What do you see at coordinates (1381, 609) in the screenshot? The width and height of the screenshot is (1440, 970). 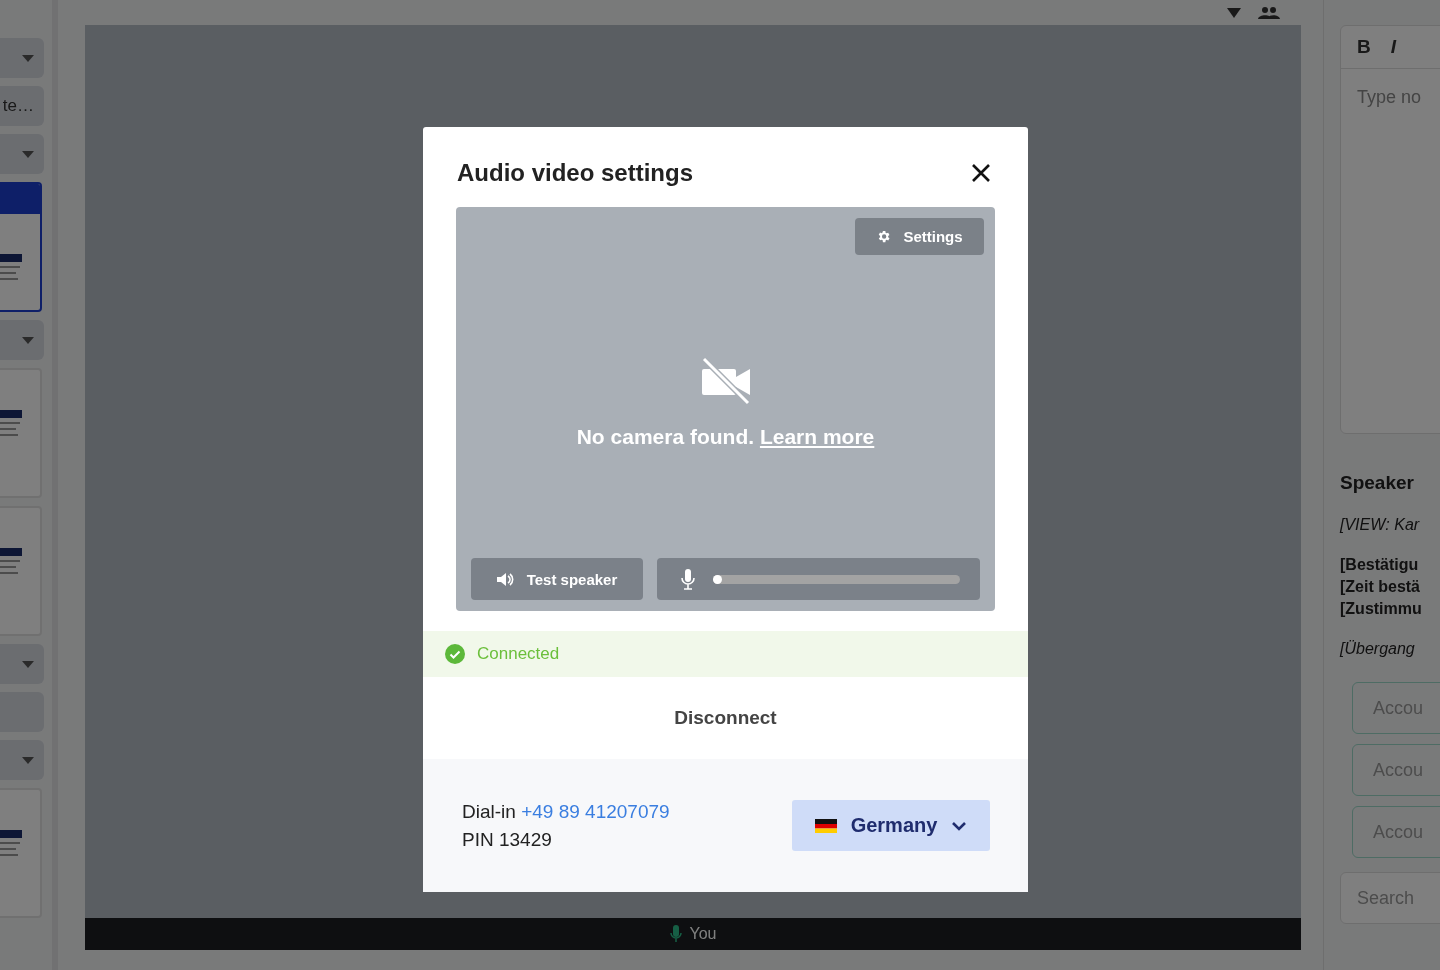 I see `script-line: [Zustimmu` at bounding box center [1381, 609].